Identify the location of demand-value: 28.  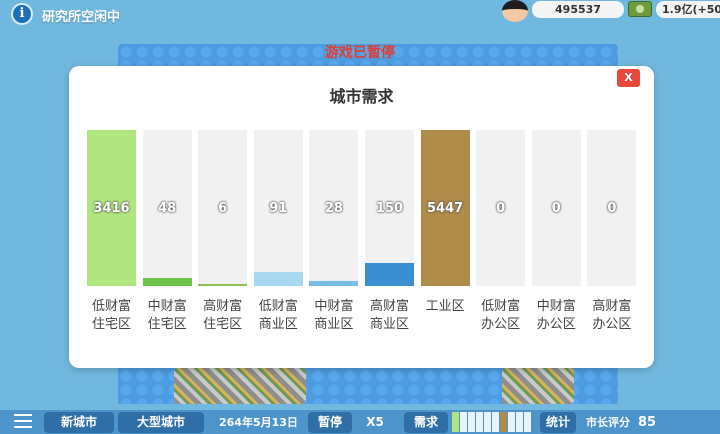
(333, 208).